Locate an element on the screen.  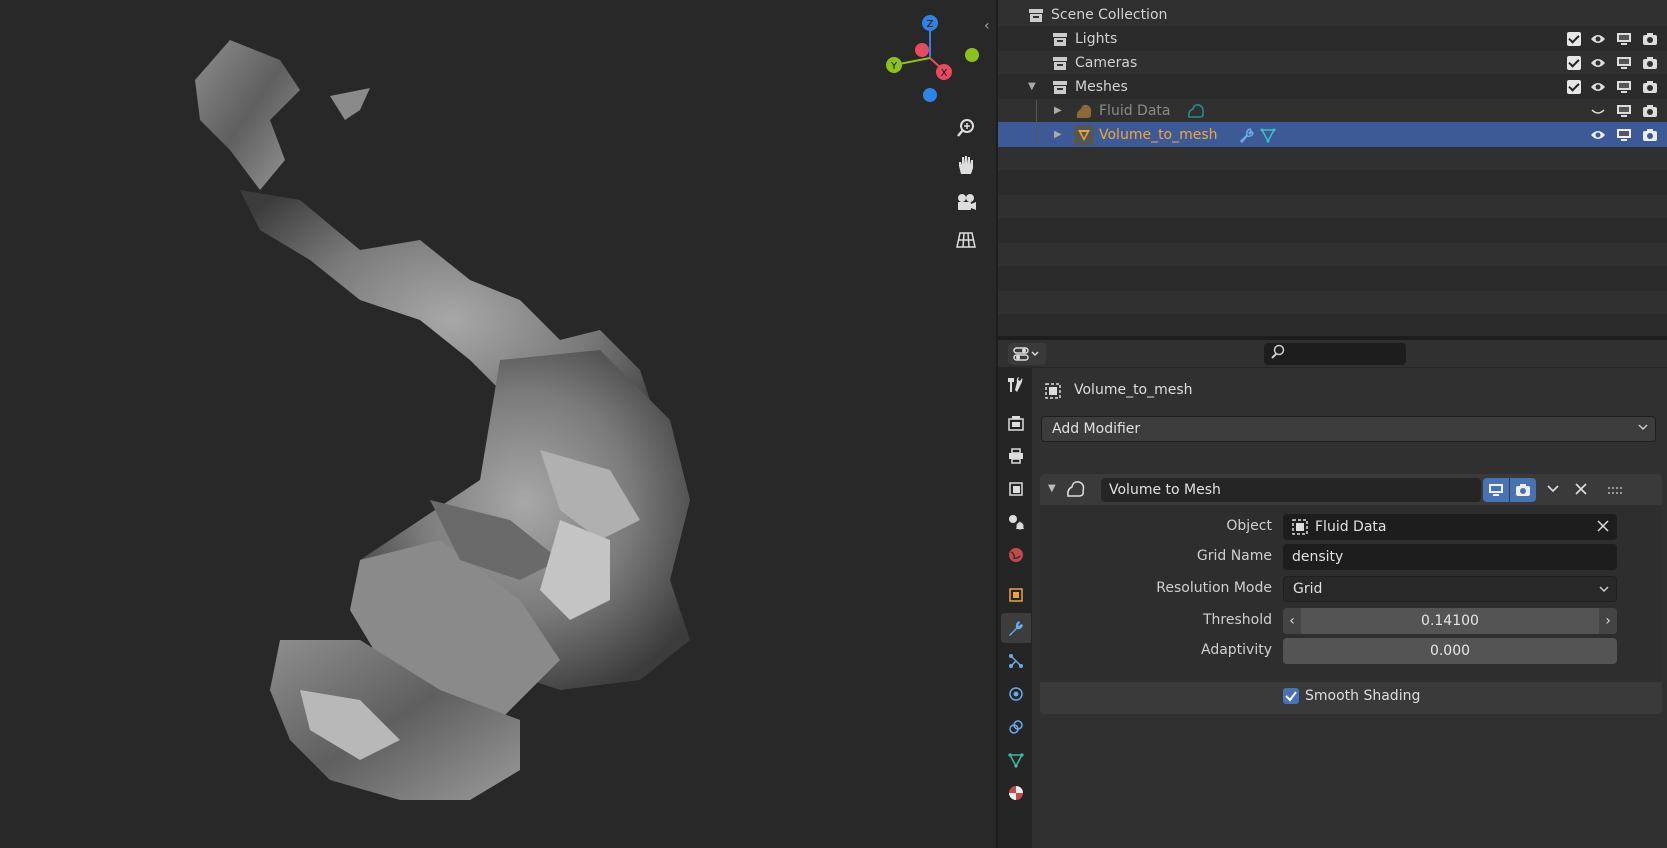
outliner-label: Meshes is located at coordinates (1101, 86).